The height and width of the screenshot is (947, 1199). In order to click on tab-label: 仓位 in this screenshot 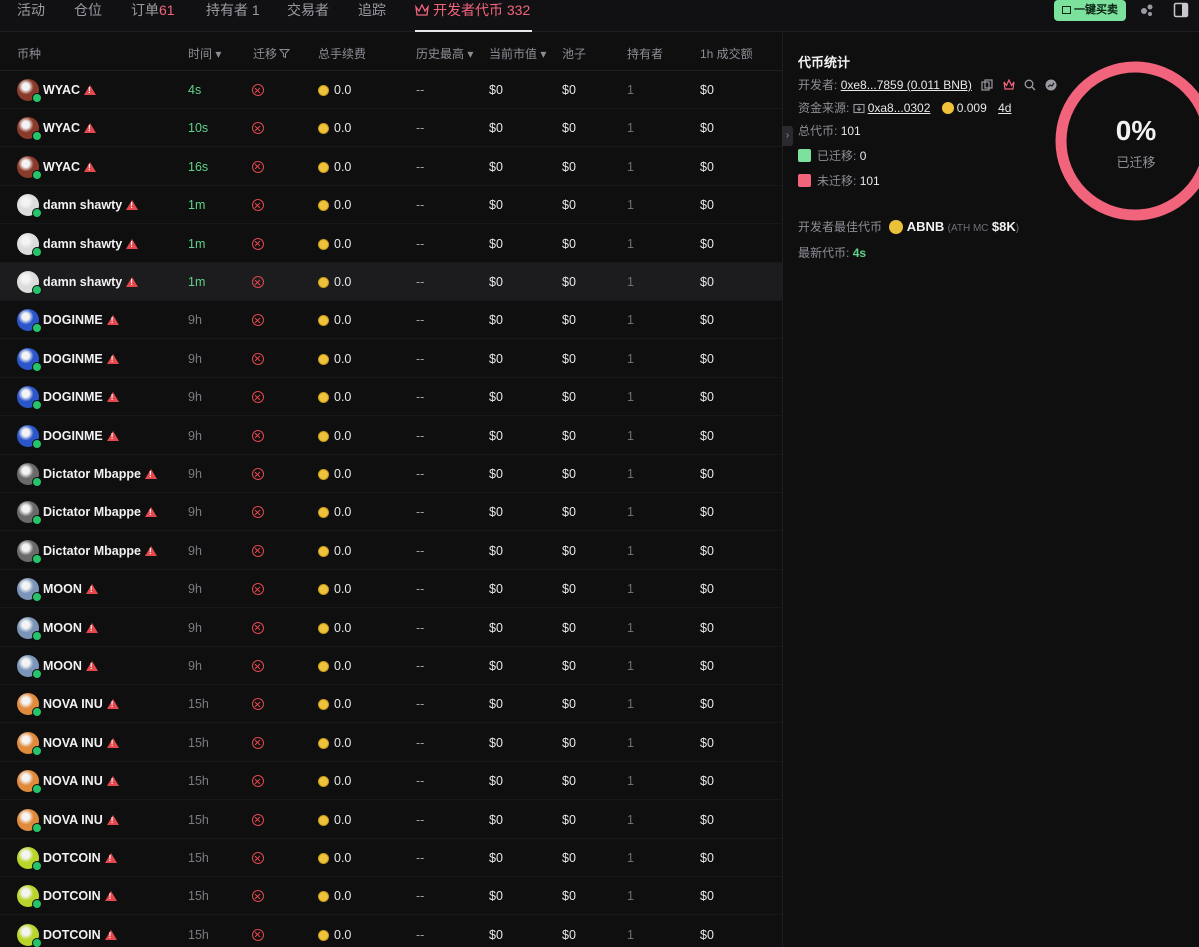, I will do `click(88, 10)`.